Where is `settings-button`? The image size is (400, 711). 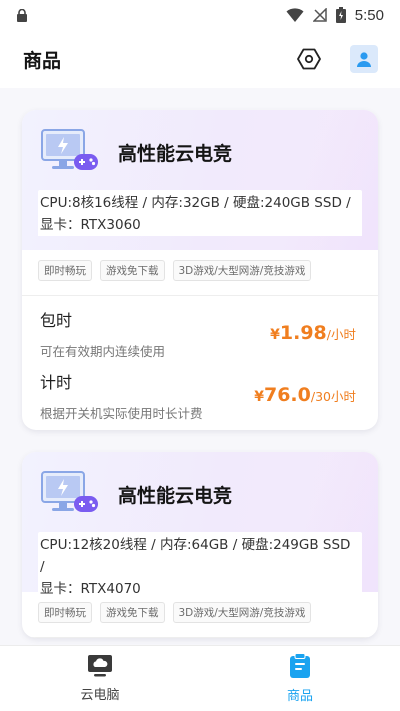 settings-button is located at coordinates (309, 59).